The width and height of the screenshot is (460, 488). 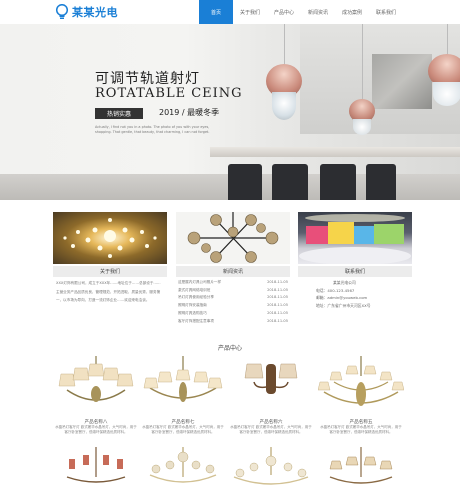 What do you see at coordinates (271, 378) in the screenshot?
I see `wall-sconce-illustration` at bounding box center [271, 378].